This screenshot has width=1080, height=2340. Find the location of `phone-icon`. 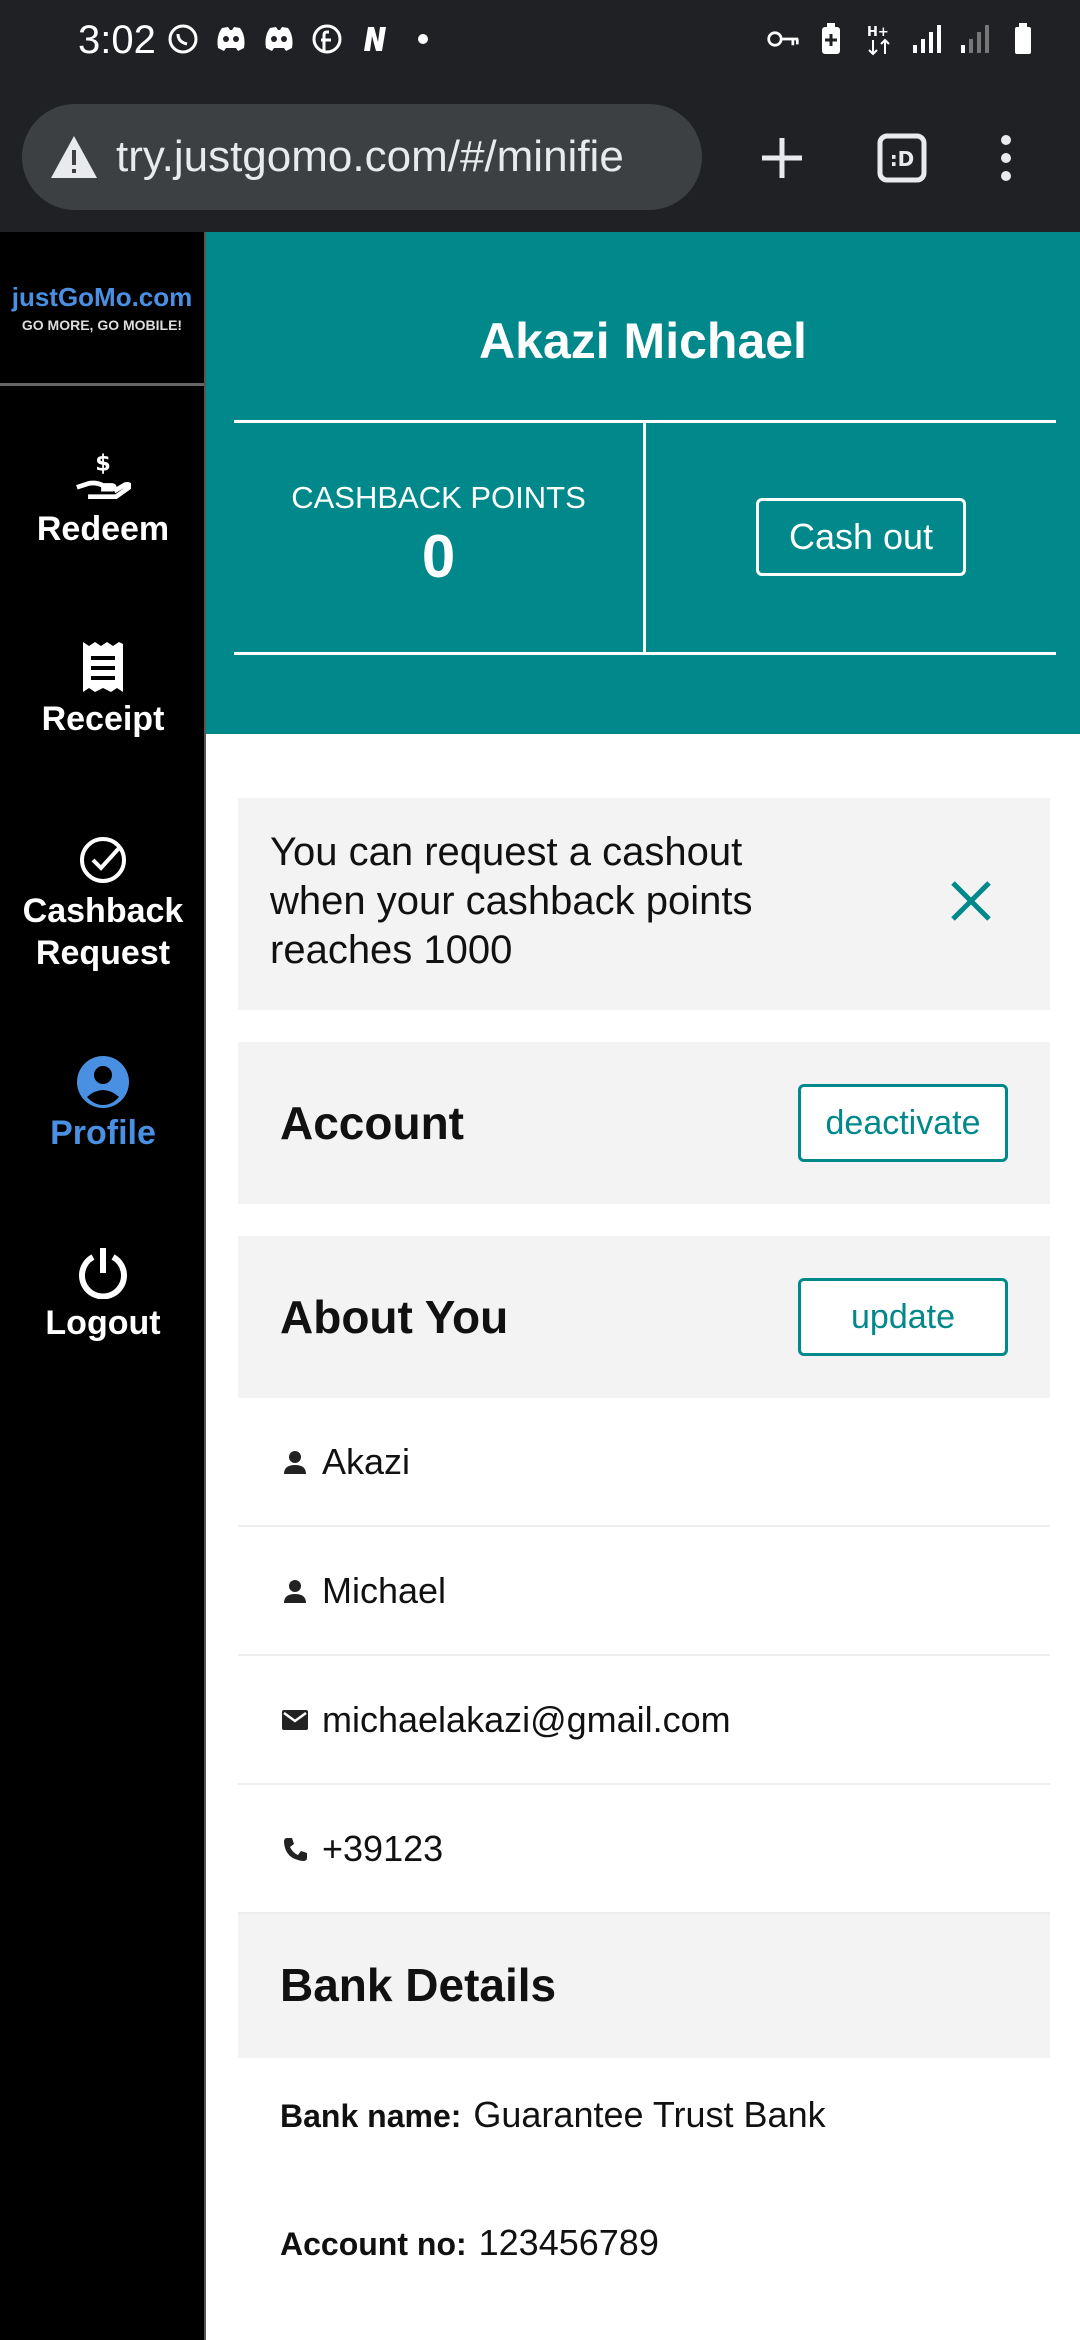

phone-icon is located at coordinates (295, 1849).